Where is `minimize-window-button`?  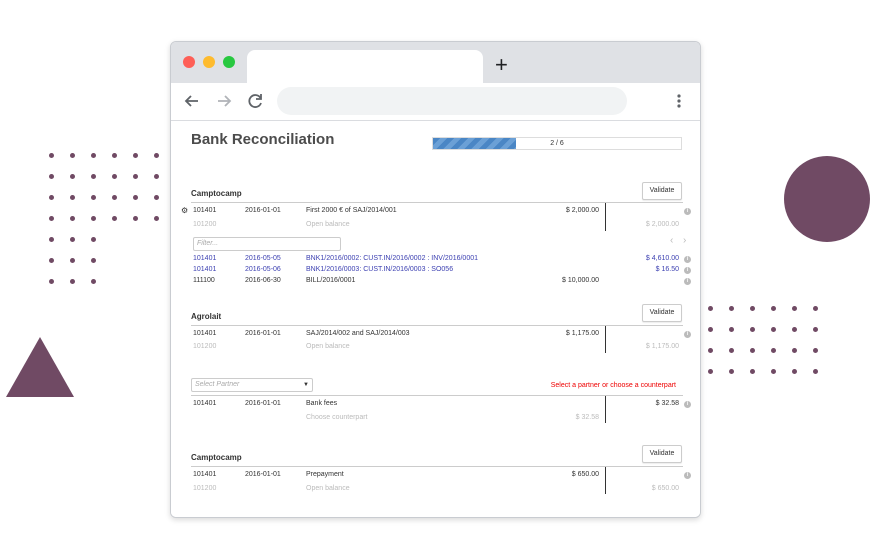
minimize-window-button is located at coordinates (209, 62).